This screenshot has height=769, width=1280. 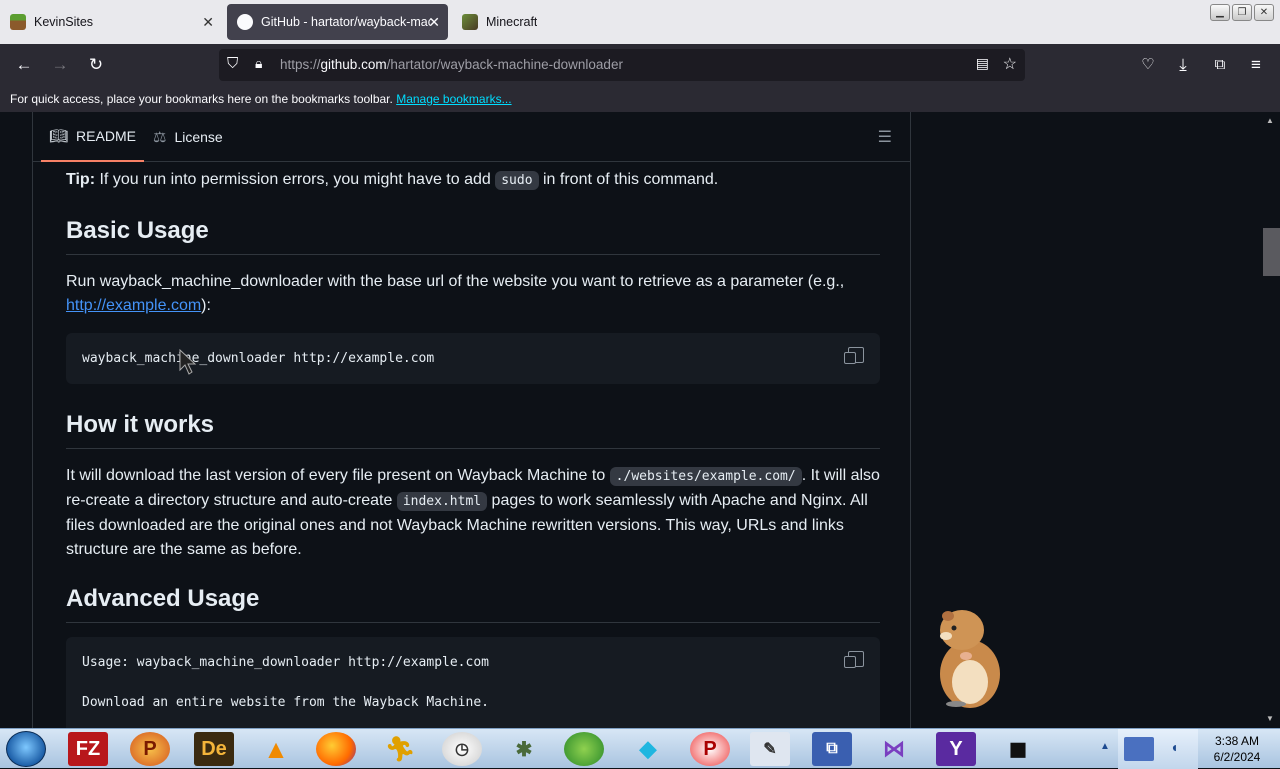 I want to click on heading-how-it-works: How it works, so click(x=473, y=429).